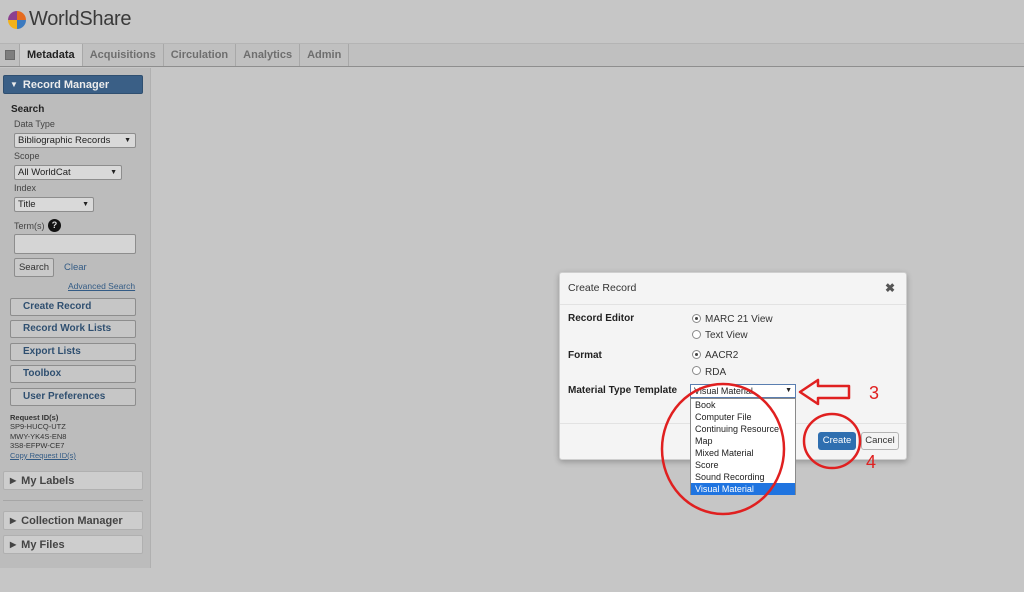 The image size is (1024, 592). What do you see at coordinates (43, 544) in the screenshot?
I see `my-files-label: My Files` at bounding box center [43, 544].